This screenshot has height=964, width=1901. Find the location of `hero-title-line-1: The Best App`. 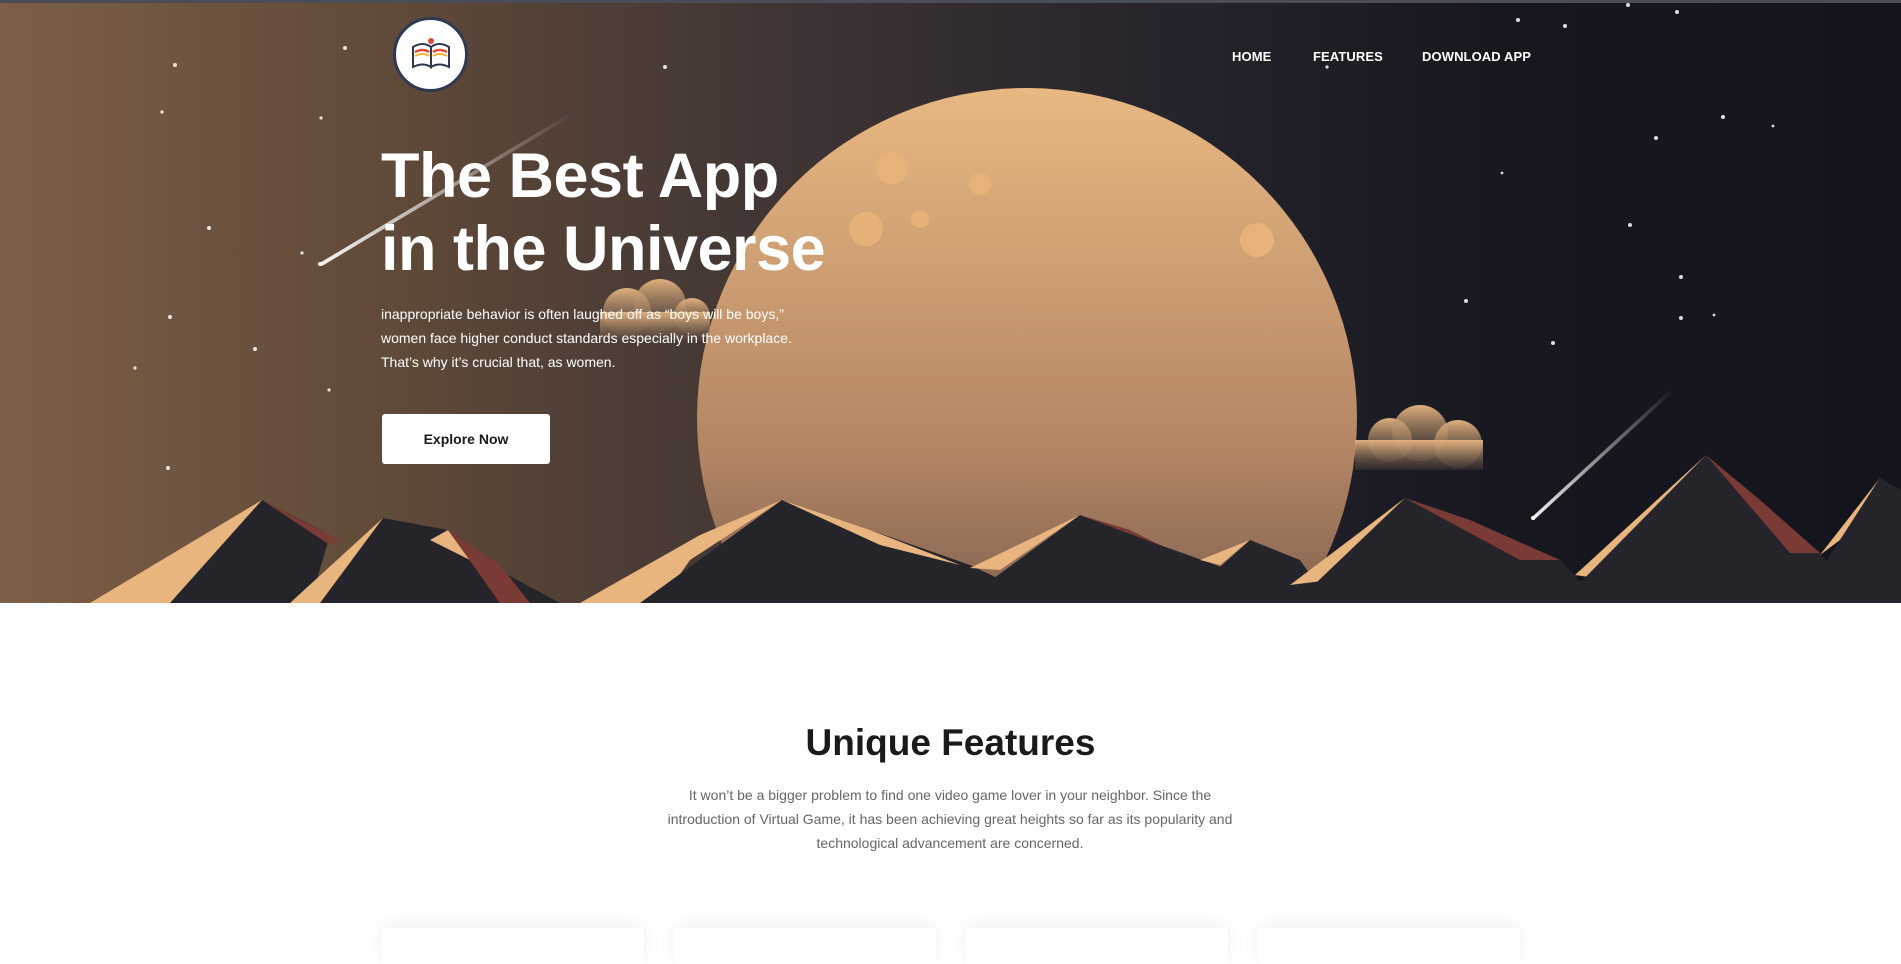

hero-title-line-1: The Best App is located at coordinates (580, 176).